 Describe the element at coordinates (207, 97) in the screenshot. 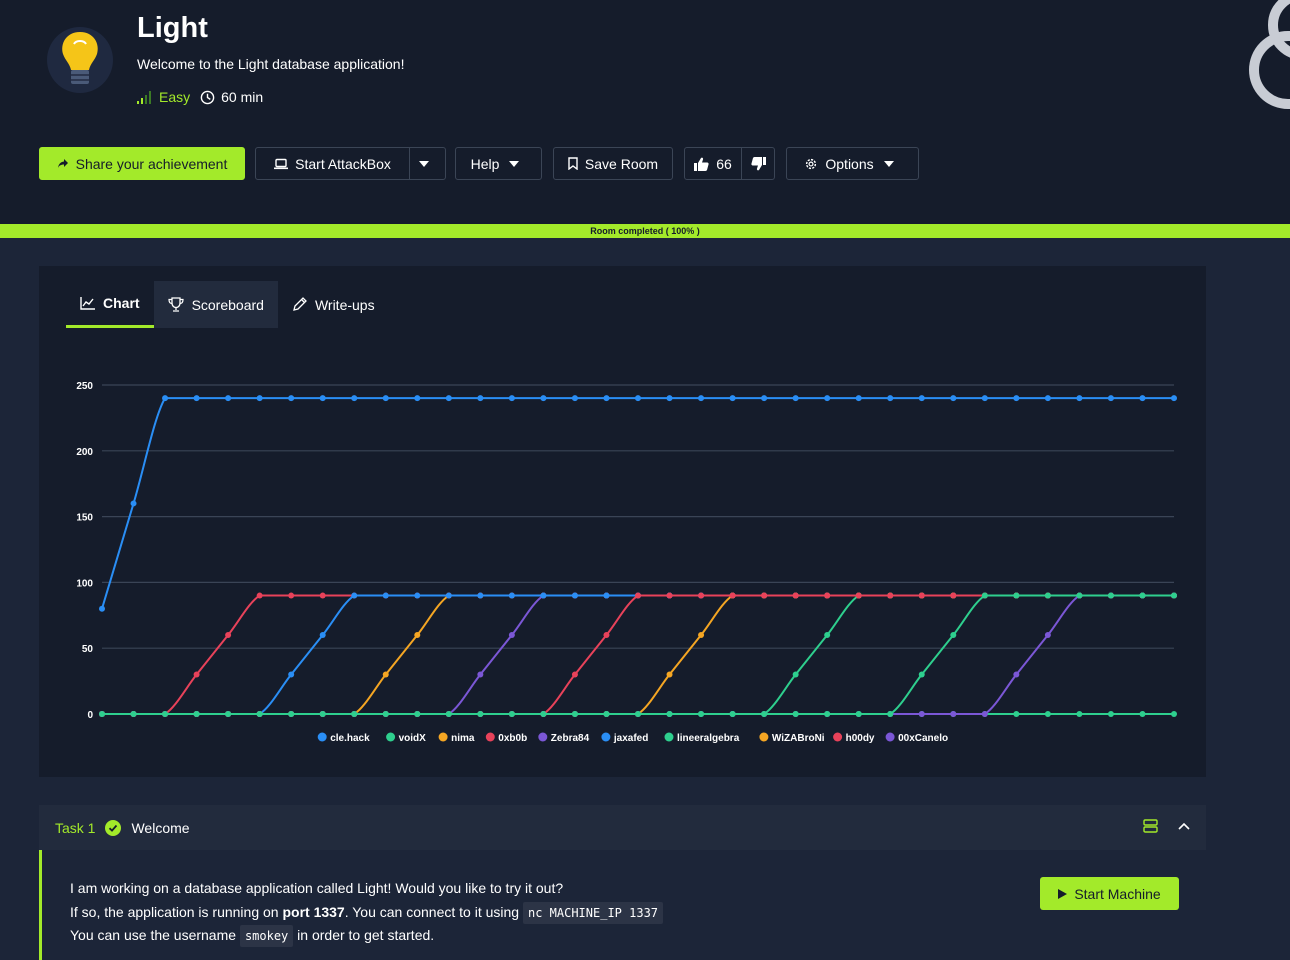

I see `clock-icon` at that location.